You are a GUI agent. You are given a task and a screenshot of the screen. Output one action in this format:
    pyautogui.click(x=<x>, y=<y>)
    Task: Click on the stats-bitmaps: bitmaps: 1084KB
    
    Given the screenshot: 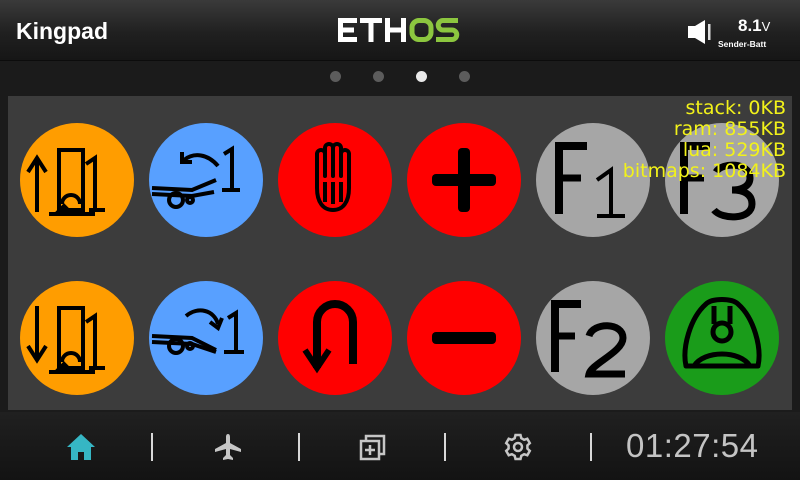 What is the action you would take?
    pyautogui.click(x=704, y=171)
    